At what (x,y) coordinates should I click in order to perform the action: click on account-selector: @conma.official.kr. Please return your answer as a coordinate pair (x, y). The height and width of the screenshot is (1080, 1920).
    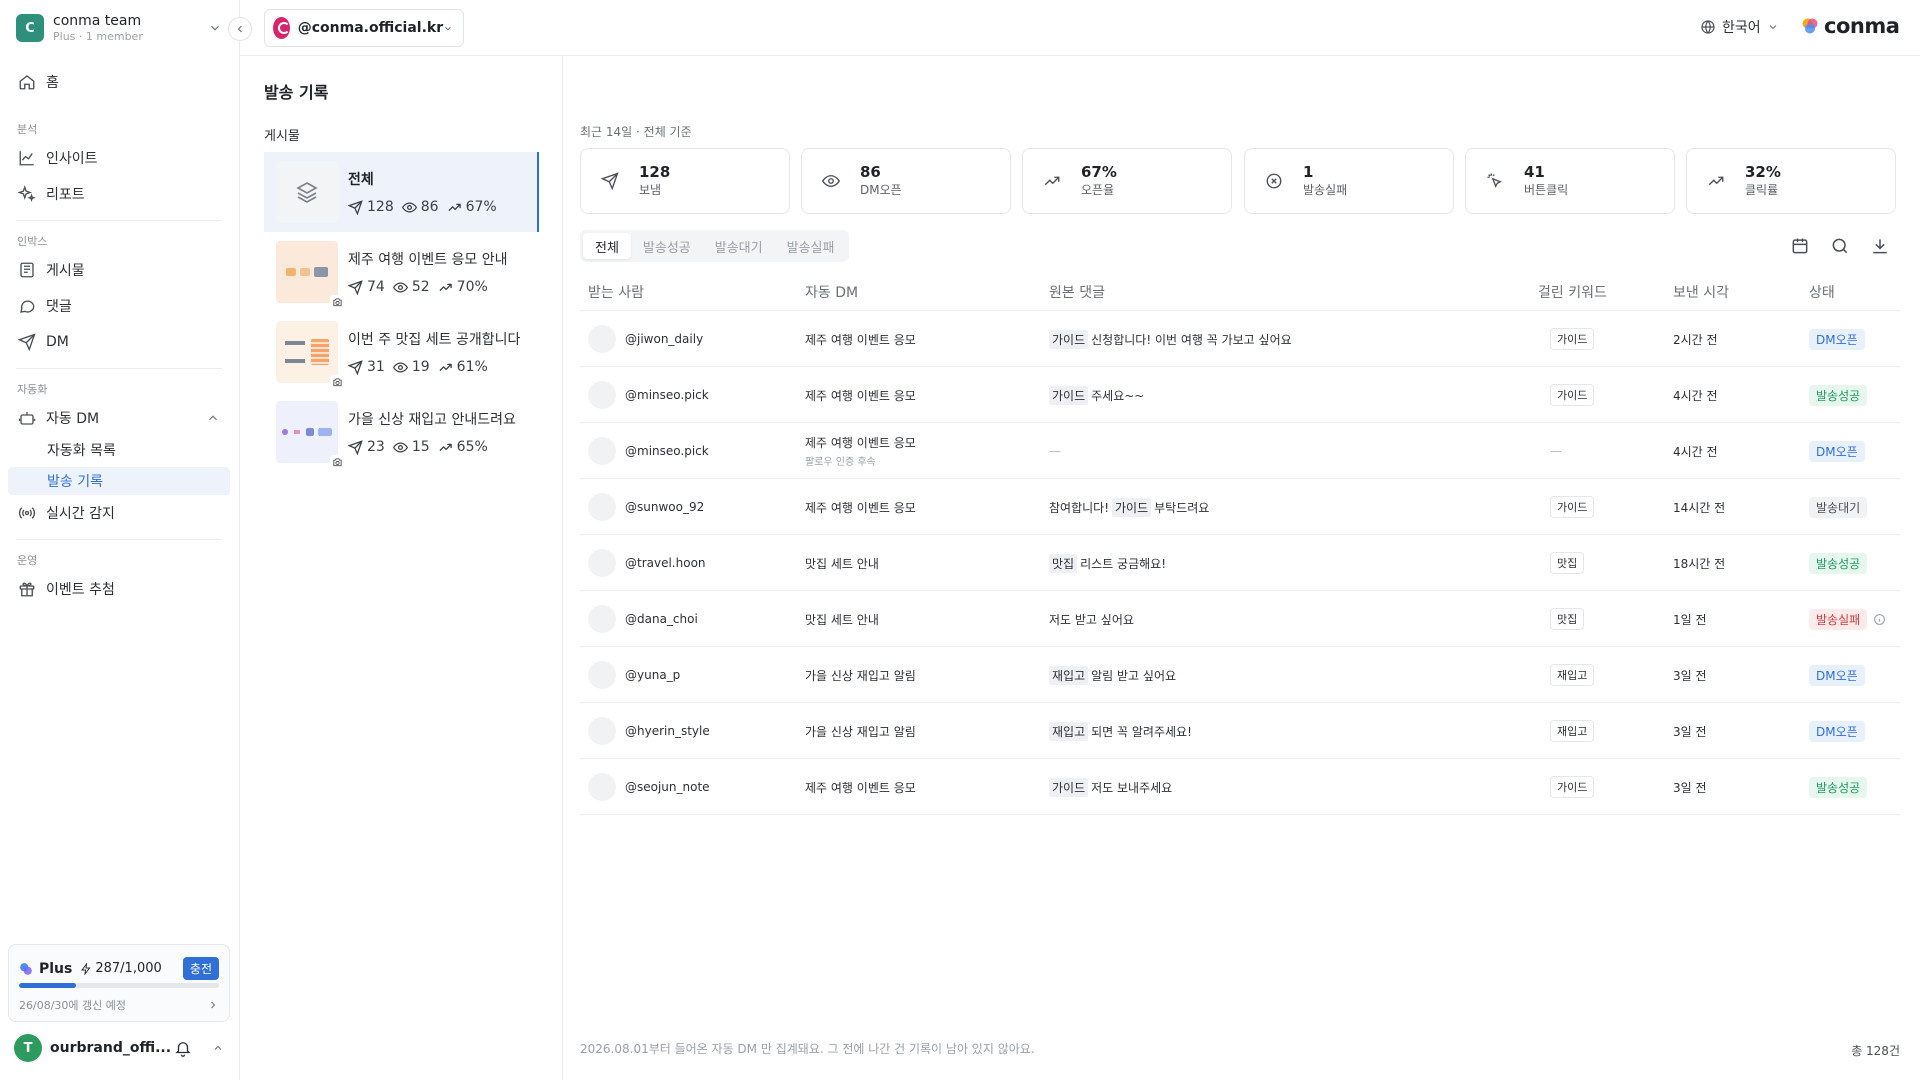
    Looking at the image, I should click on (364, 28).